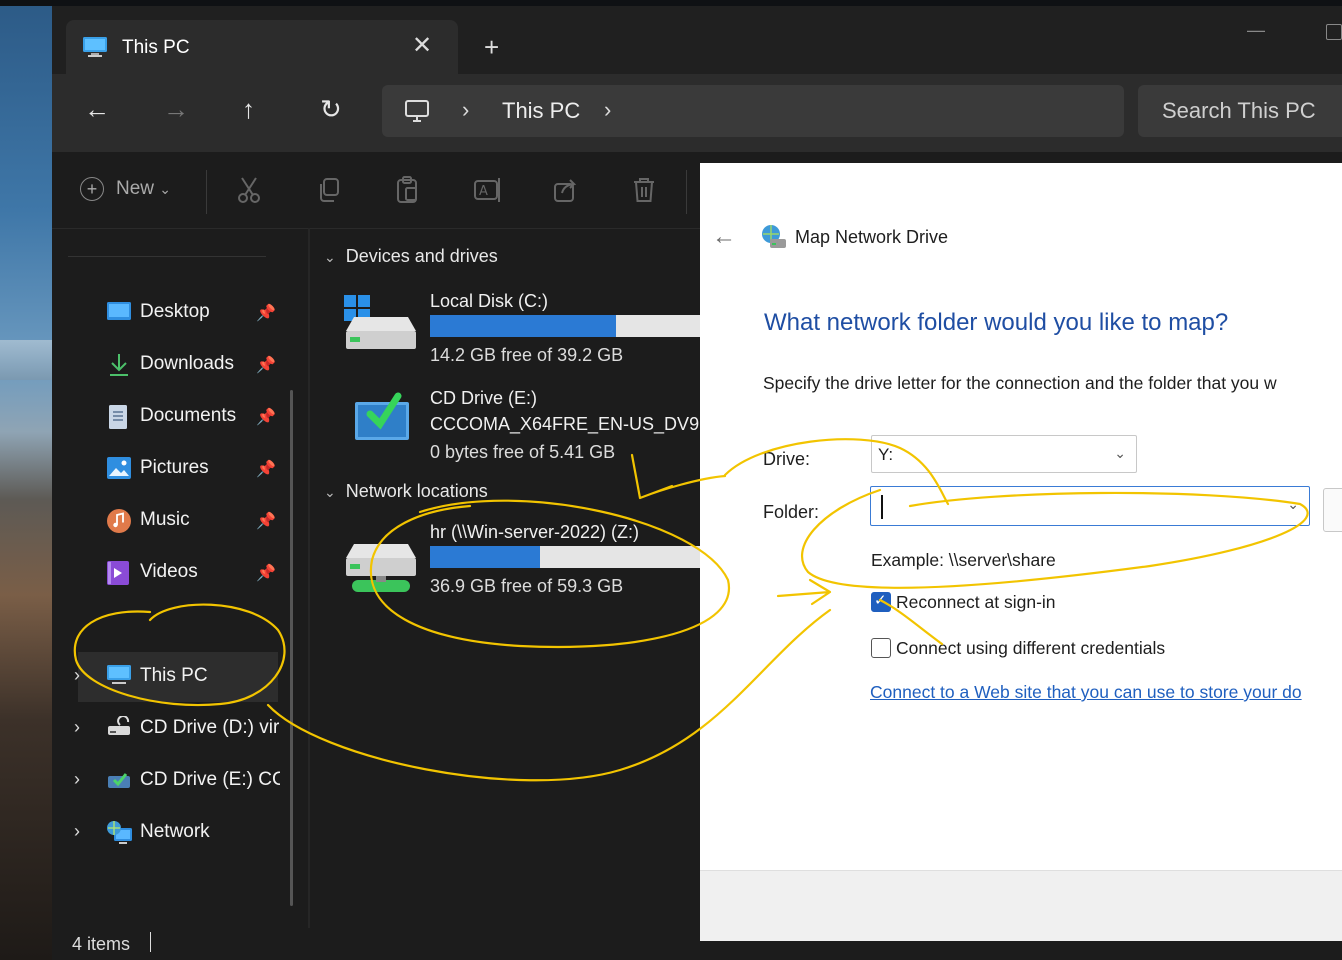 The image size is (1342, 960). What do you see at coordinates (188, 415) in the screenshot?
I see `sidebar-item-label: Documents` at bounding box center [188, 415].